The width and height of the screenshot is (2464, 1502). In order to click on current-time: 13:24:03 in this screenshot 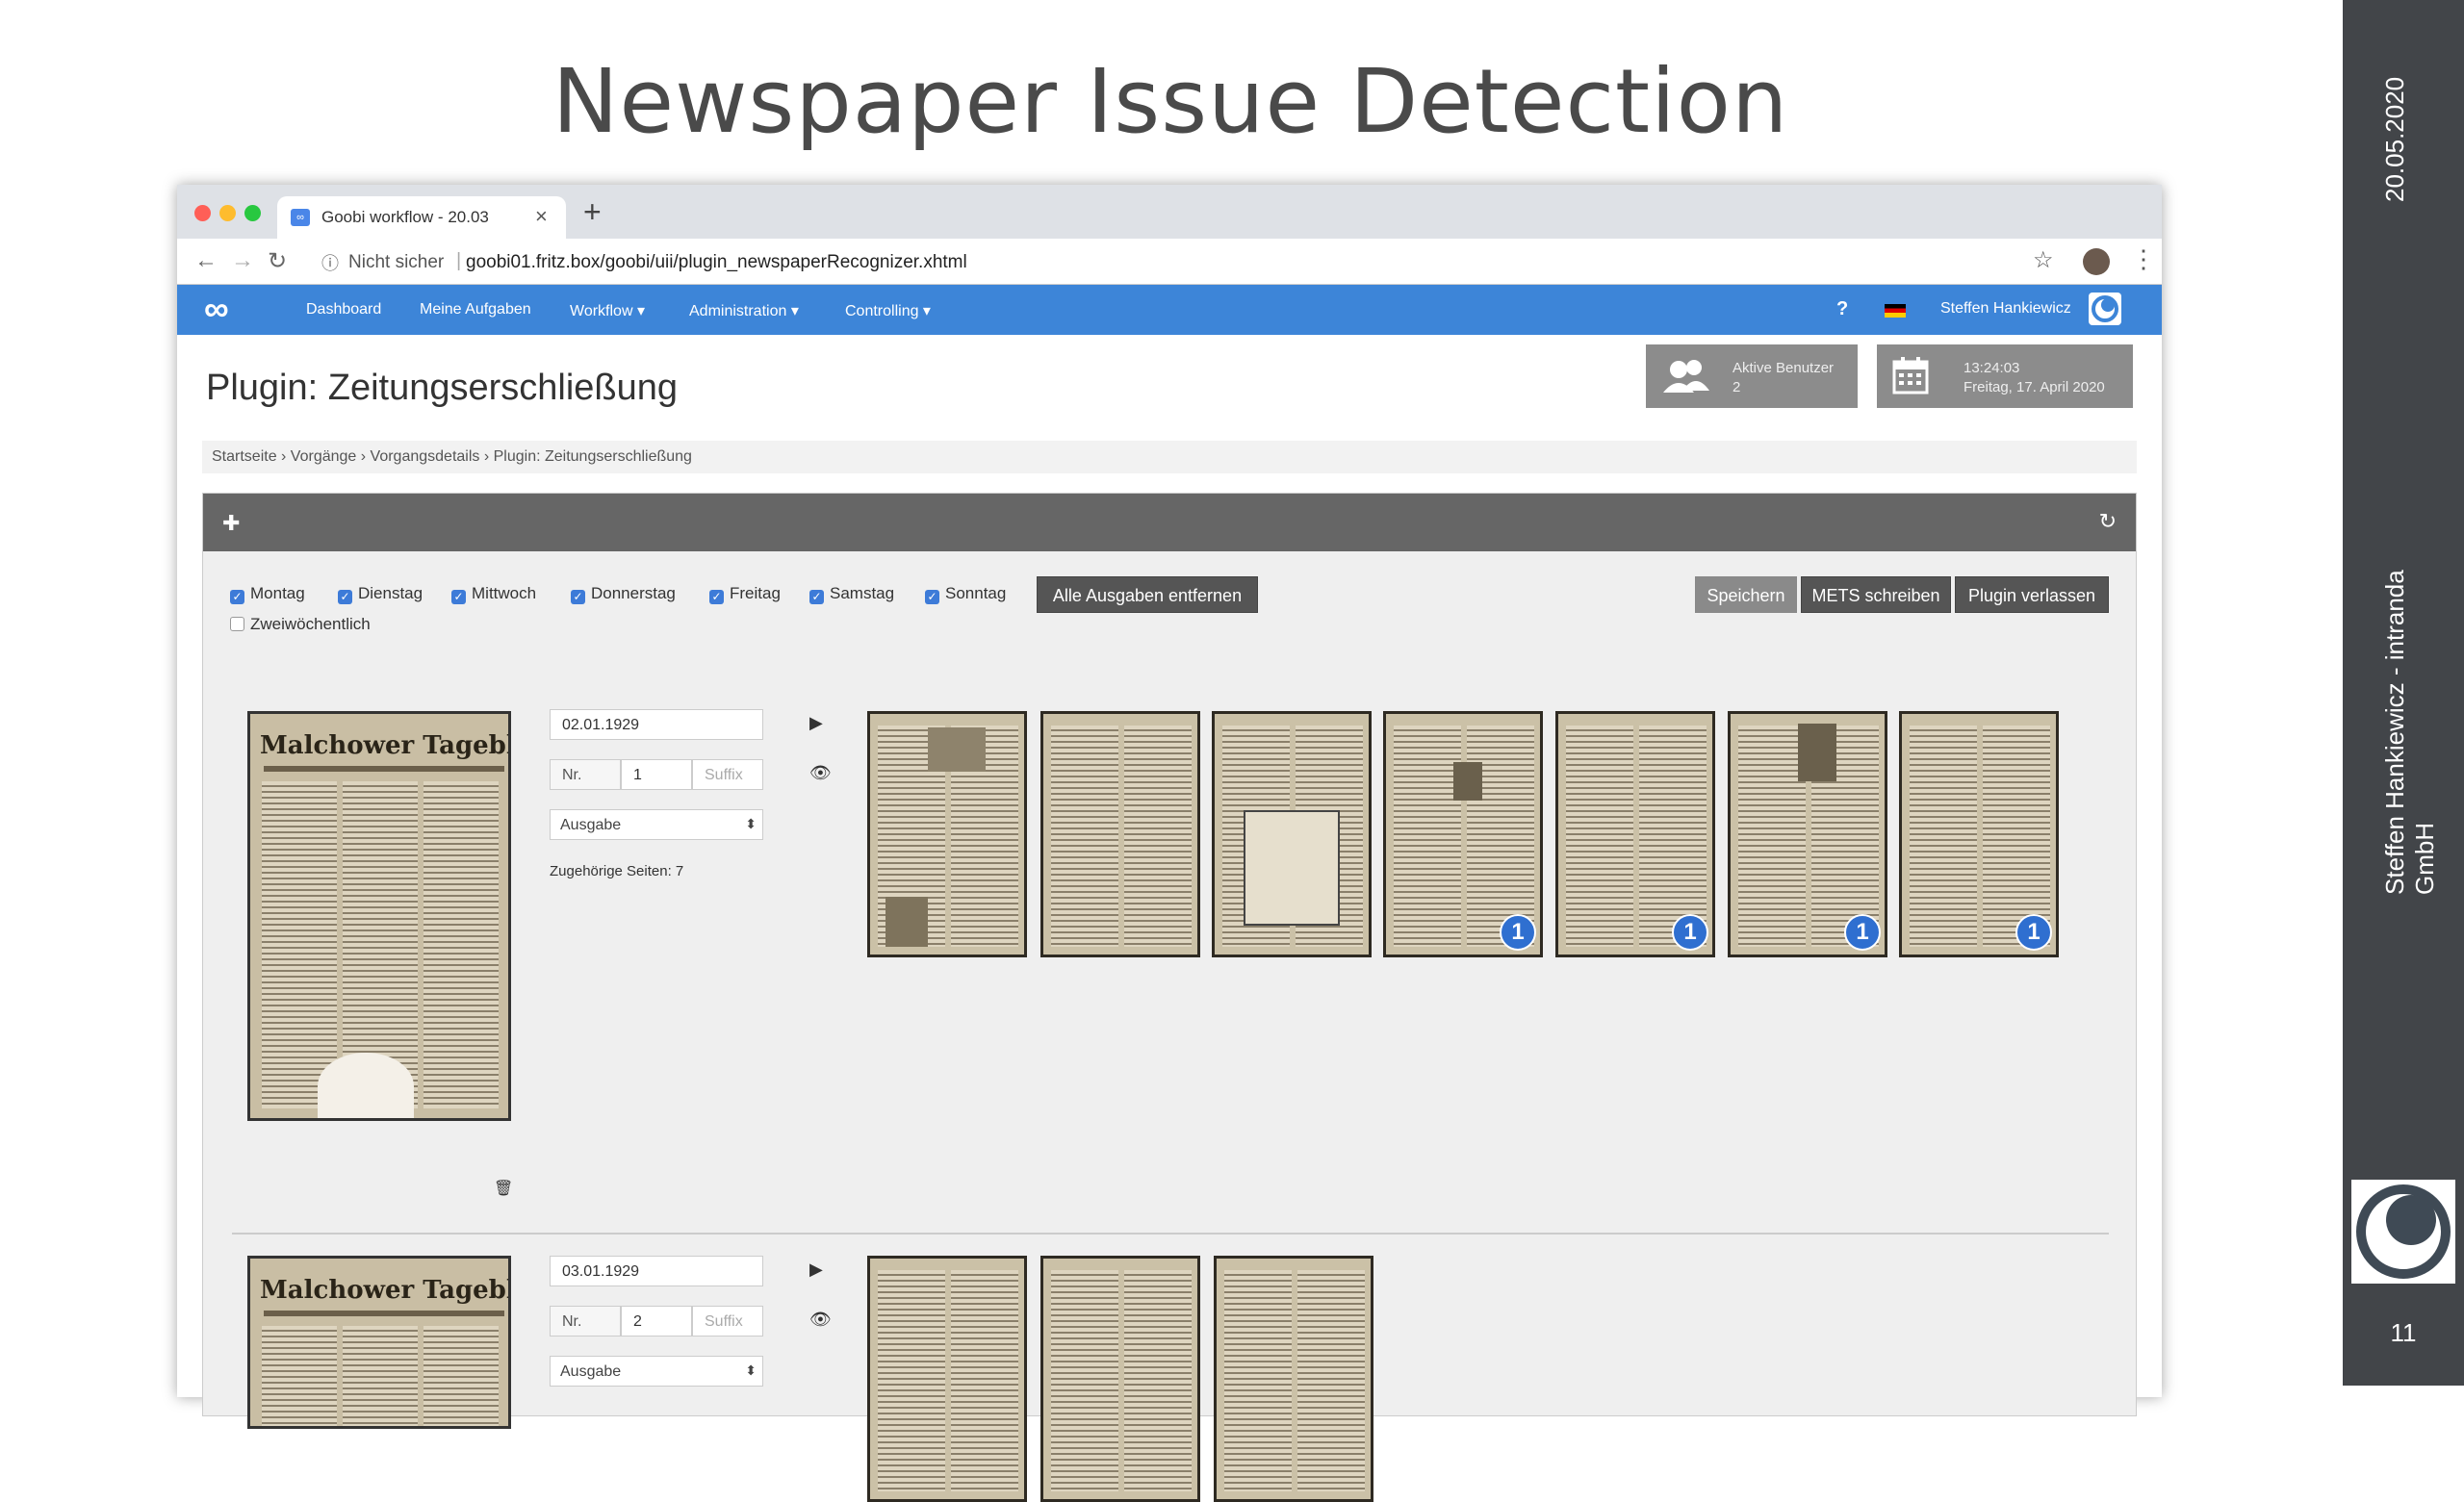, I will do `click(1992, 368)`.